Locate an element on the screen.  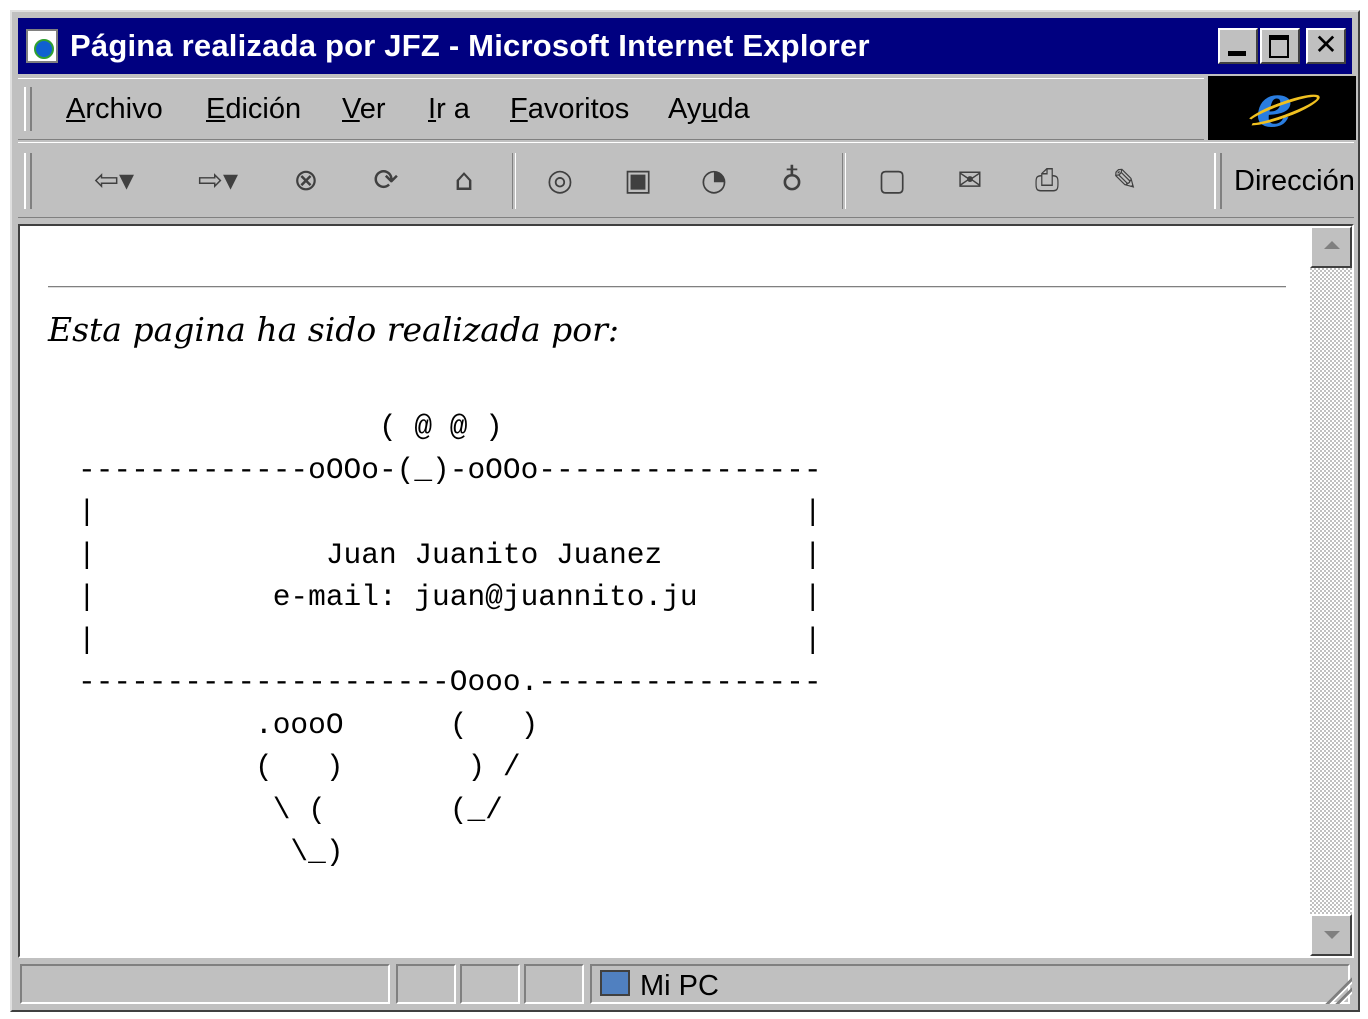
horizontal-rule is located at coordinates (667, 287).